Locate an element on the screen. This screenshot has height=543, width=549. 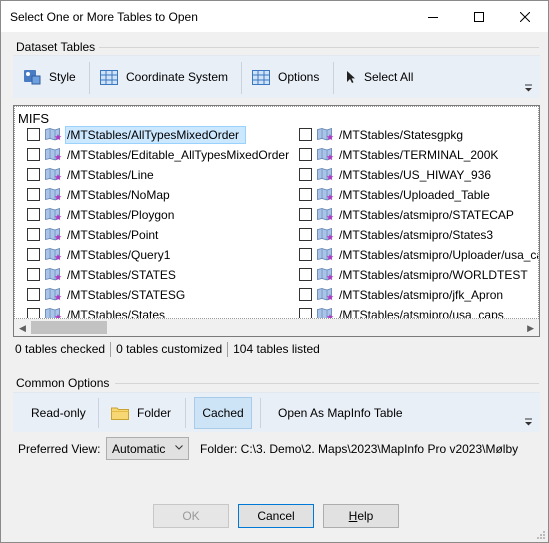
help-label: Help is located at coordinates (361, 516).